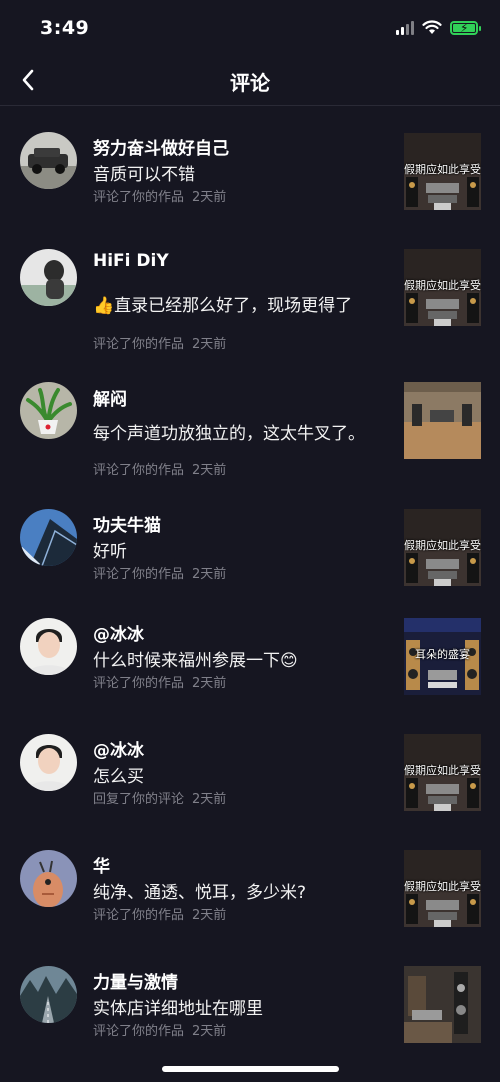 This screenshot has height=1082, width=500. What do you see at coordinates (250, 1069) in the screenshot?
I see `home-indicator` at bounding box center [250, 1069].